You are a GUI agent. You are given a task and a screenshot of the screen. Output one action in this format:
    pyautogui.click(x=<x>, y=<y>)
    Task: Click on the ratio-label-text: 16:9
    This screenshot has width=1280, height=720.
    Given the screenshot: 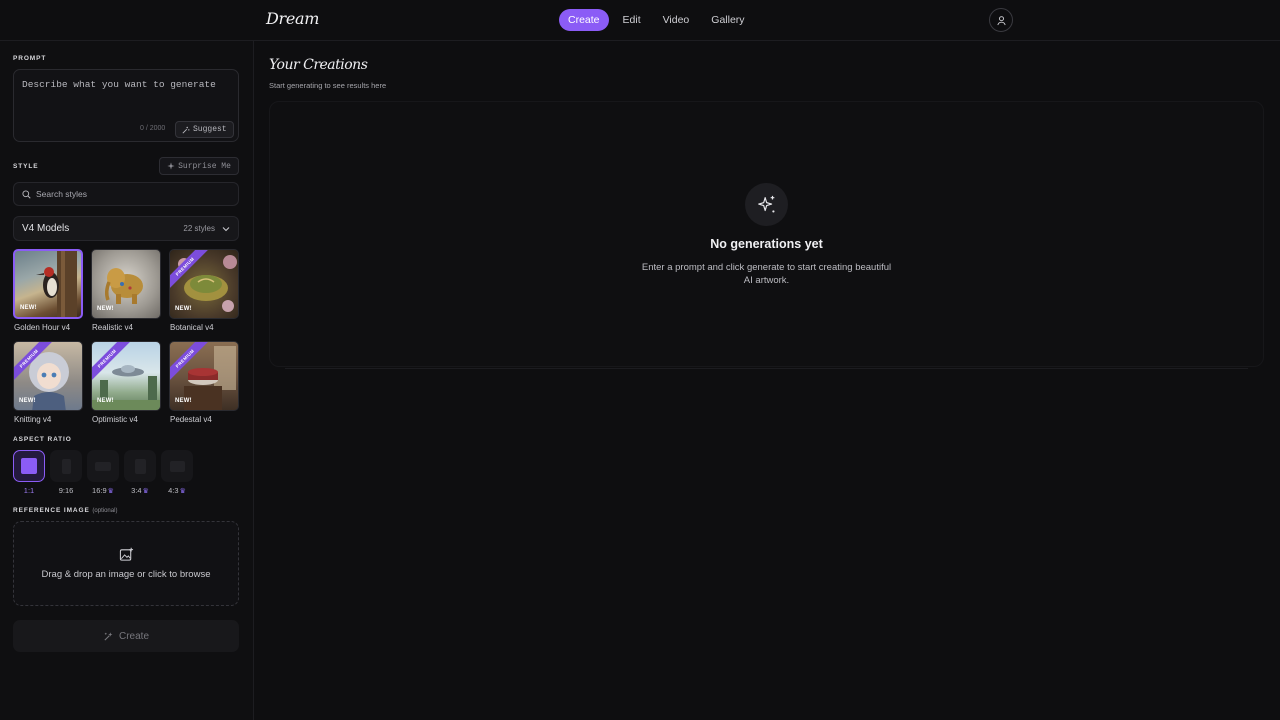 What is the action you would take?
    pyautogui.click(x=99, y=490)
    